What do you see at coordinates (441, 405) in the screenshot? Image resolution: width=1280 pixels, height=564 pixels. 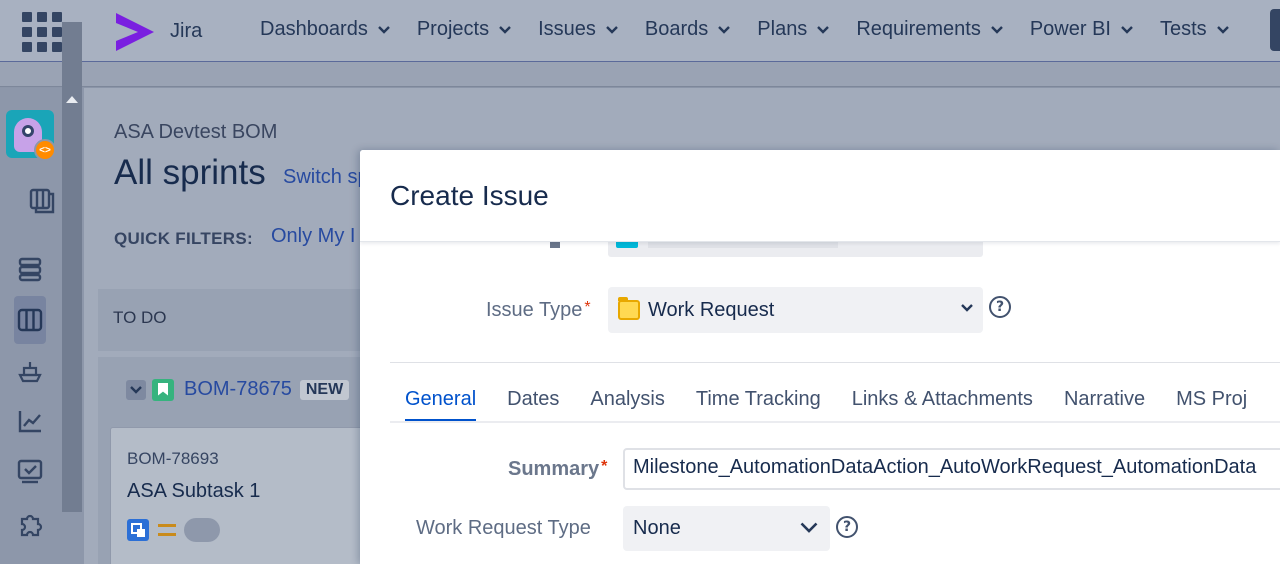 I see `tab-general: General` at bounding box center [441, 405].